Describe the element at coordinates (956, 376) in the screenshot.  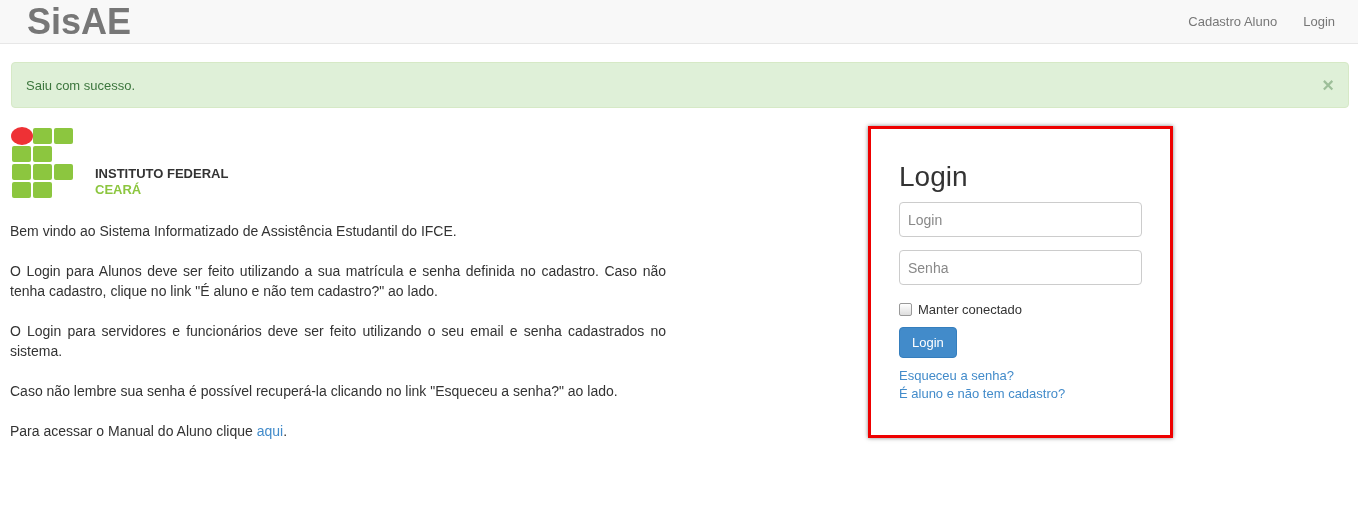
I see `text-link: Esqueceu a senha?` at that location.